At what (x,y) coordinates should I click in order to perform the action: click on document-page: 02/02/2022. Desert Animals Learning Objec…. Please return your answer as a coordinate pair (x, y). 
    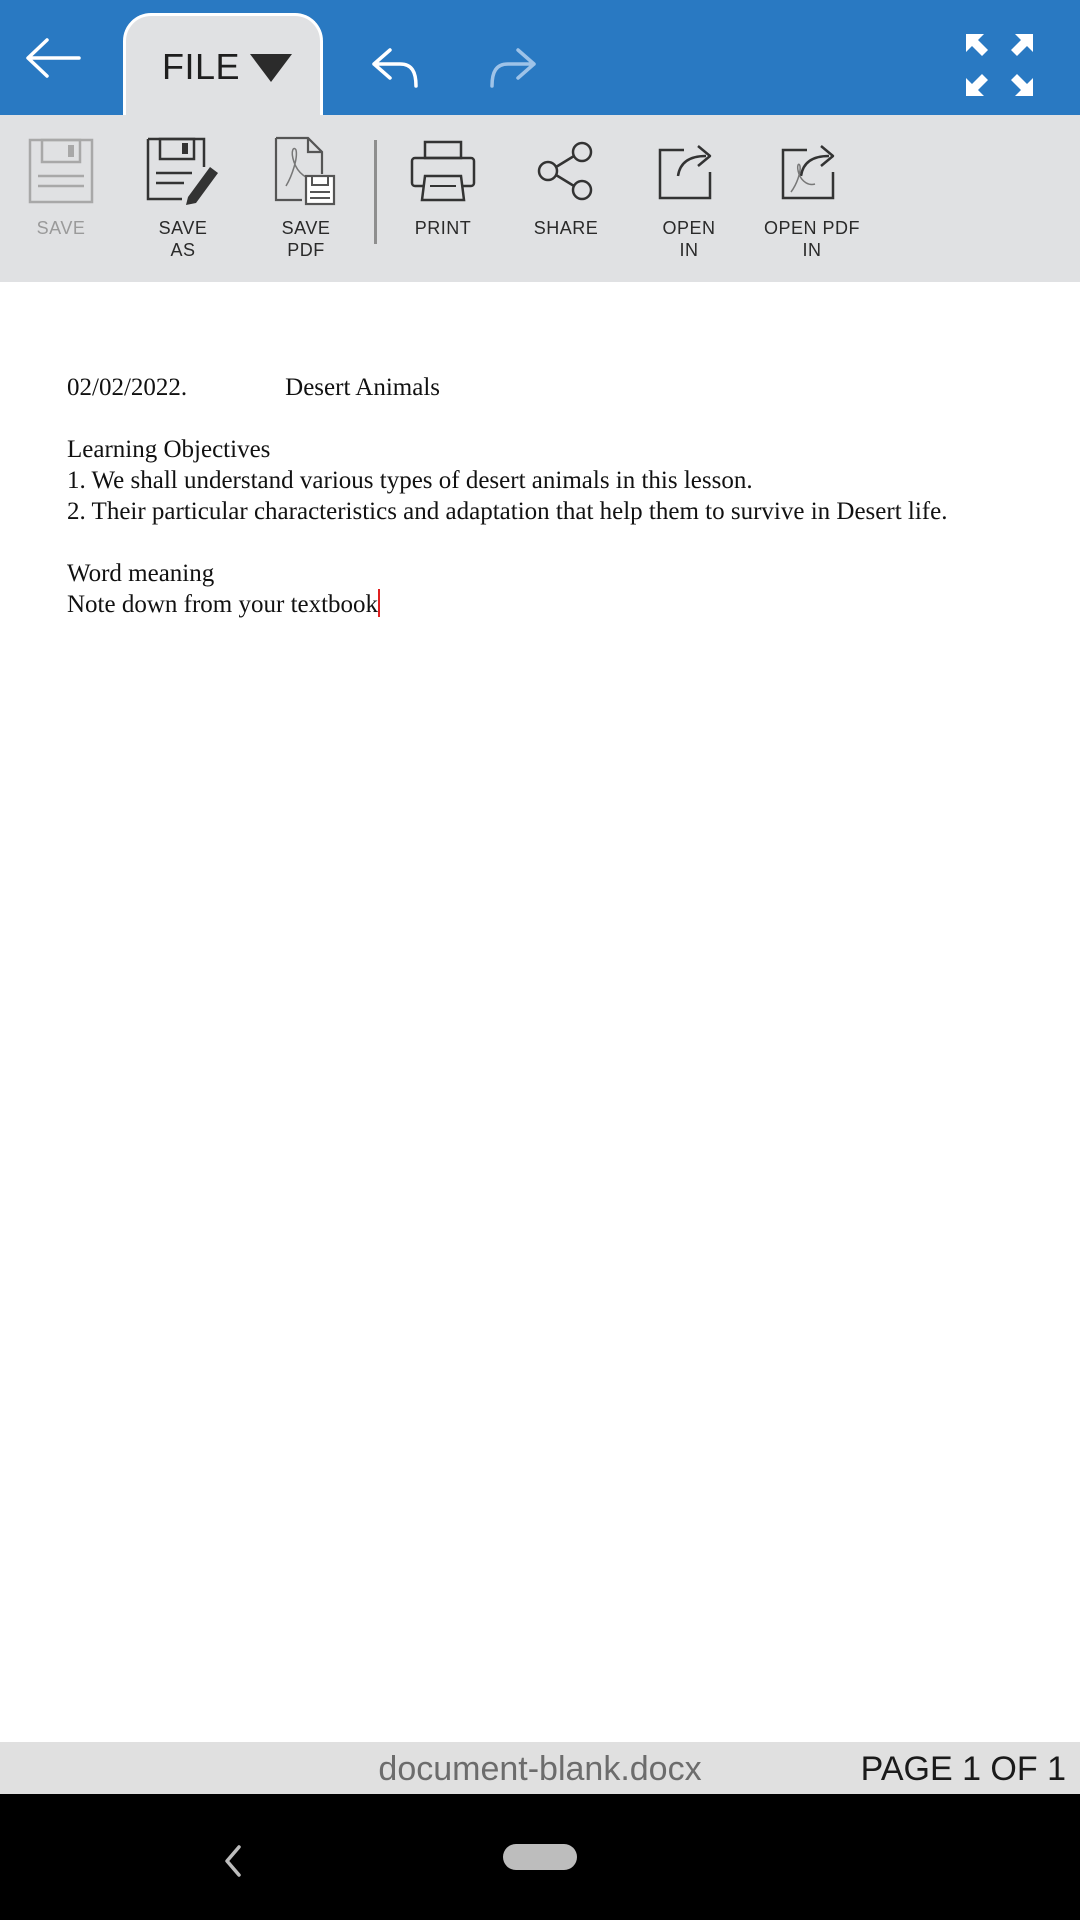
    Looking at the image, I should click on (527, 496).